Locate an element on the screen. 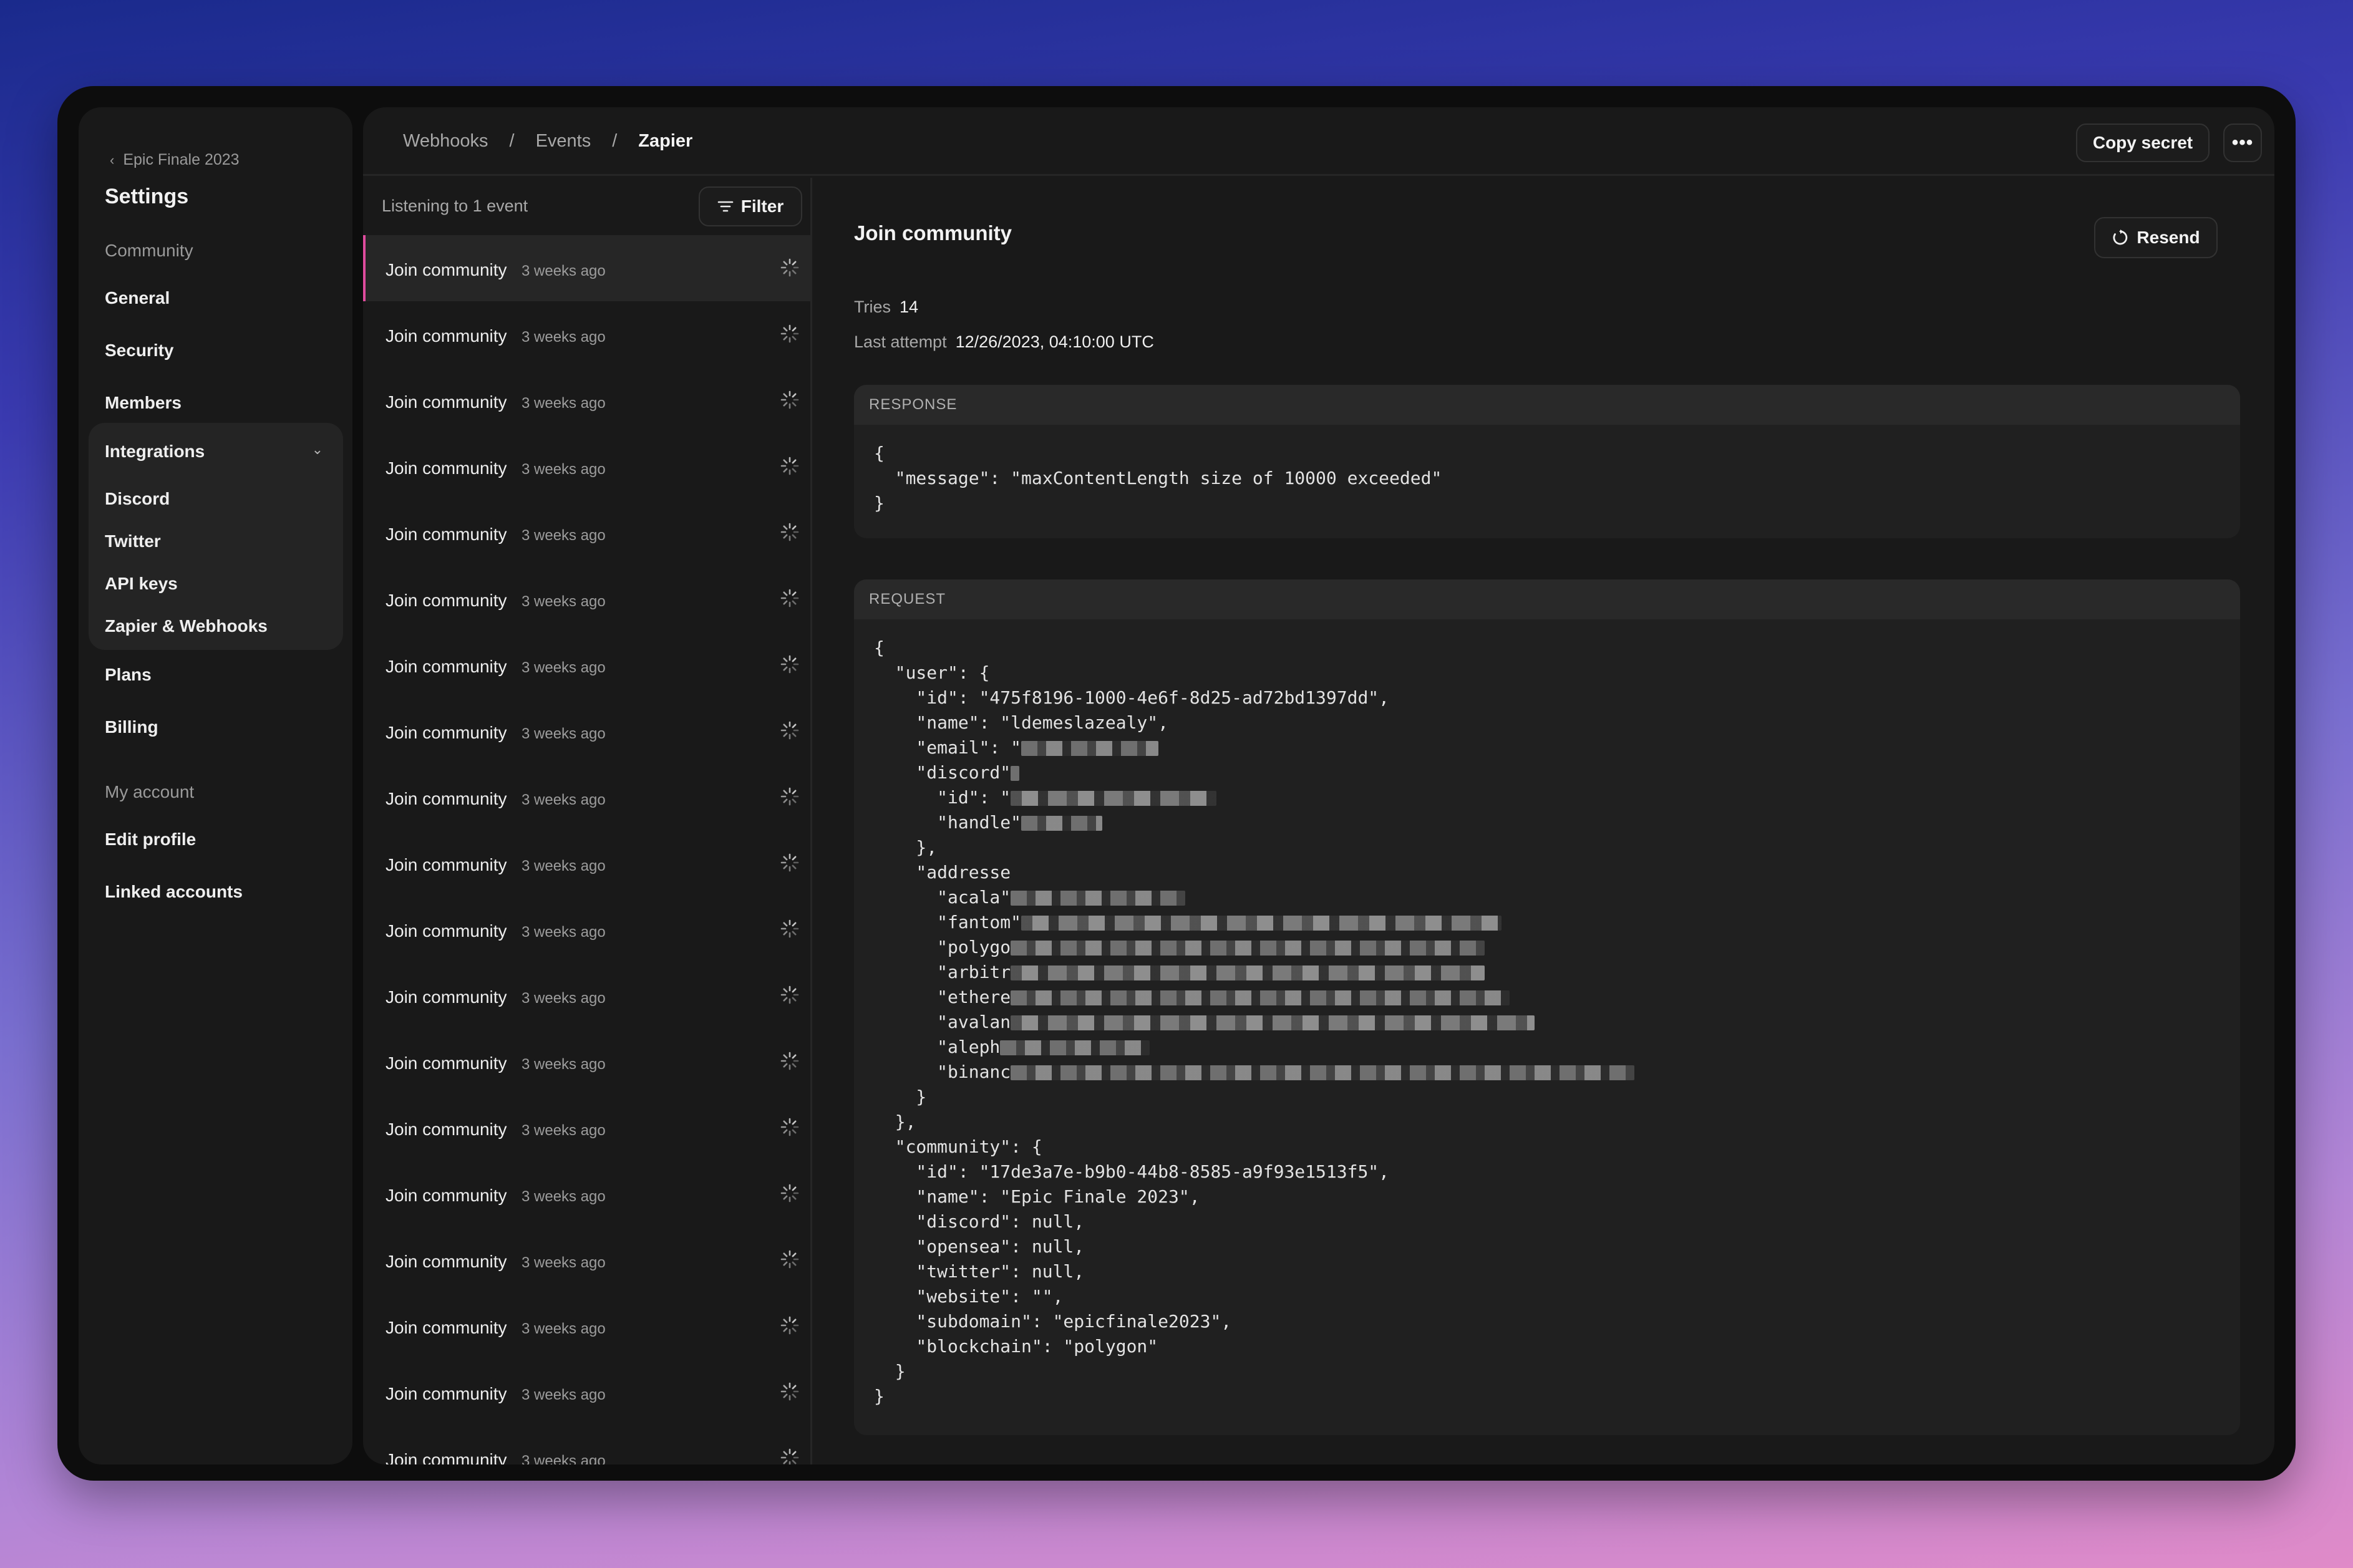 This screenshot has height=1568, width=2353. request-line: "polygo is located at coordinates (942, 947).